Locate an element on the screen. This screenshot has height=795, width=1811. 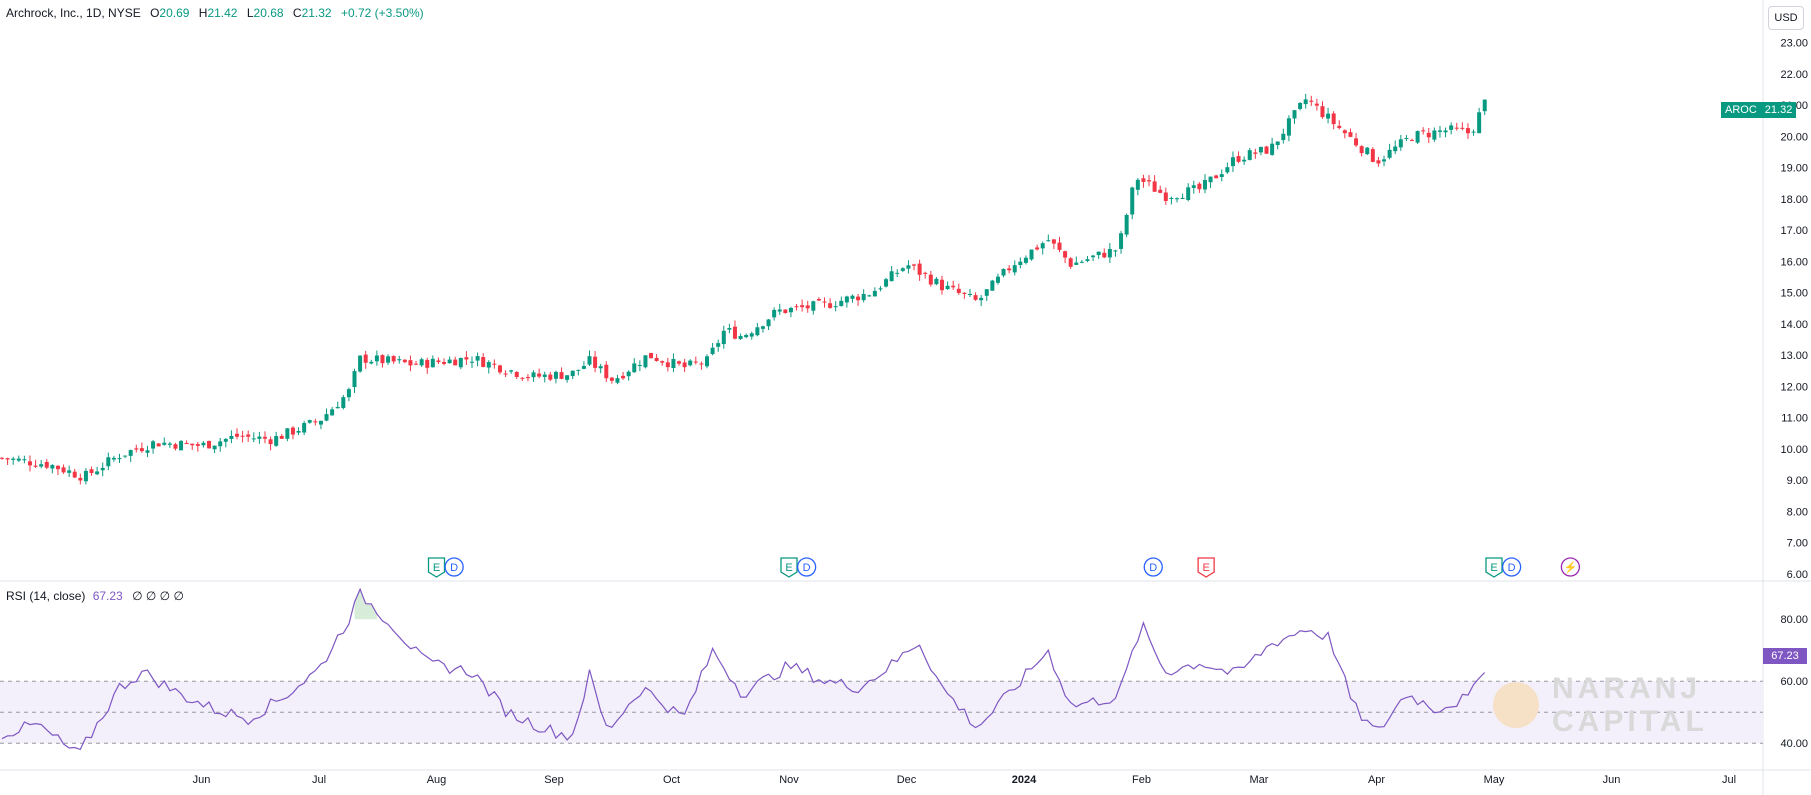
time-tick-label: May is located at coordinates (1494, 780).